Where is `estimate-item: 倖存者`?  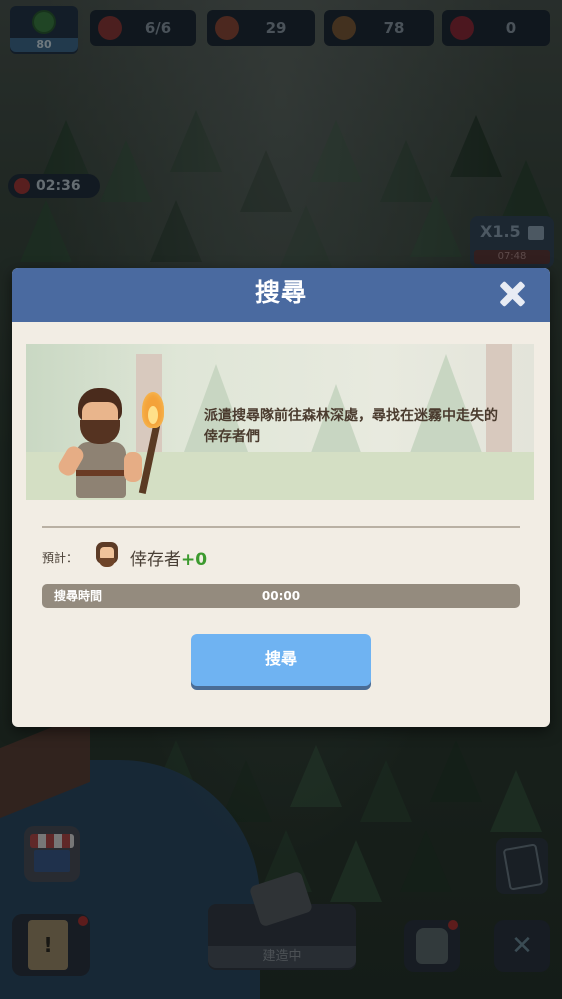
estimate-item: 倖存者 is located at coordinates (155, 560).